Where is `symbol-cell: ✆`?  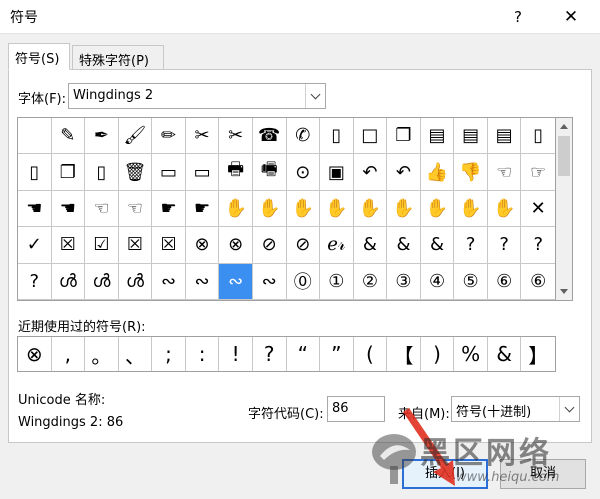
symbol-cell: ✆ is located at coordinates (303, 136).